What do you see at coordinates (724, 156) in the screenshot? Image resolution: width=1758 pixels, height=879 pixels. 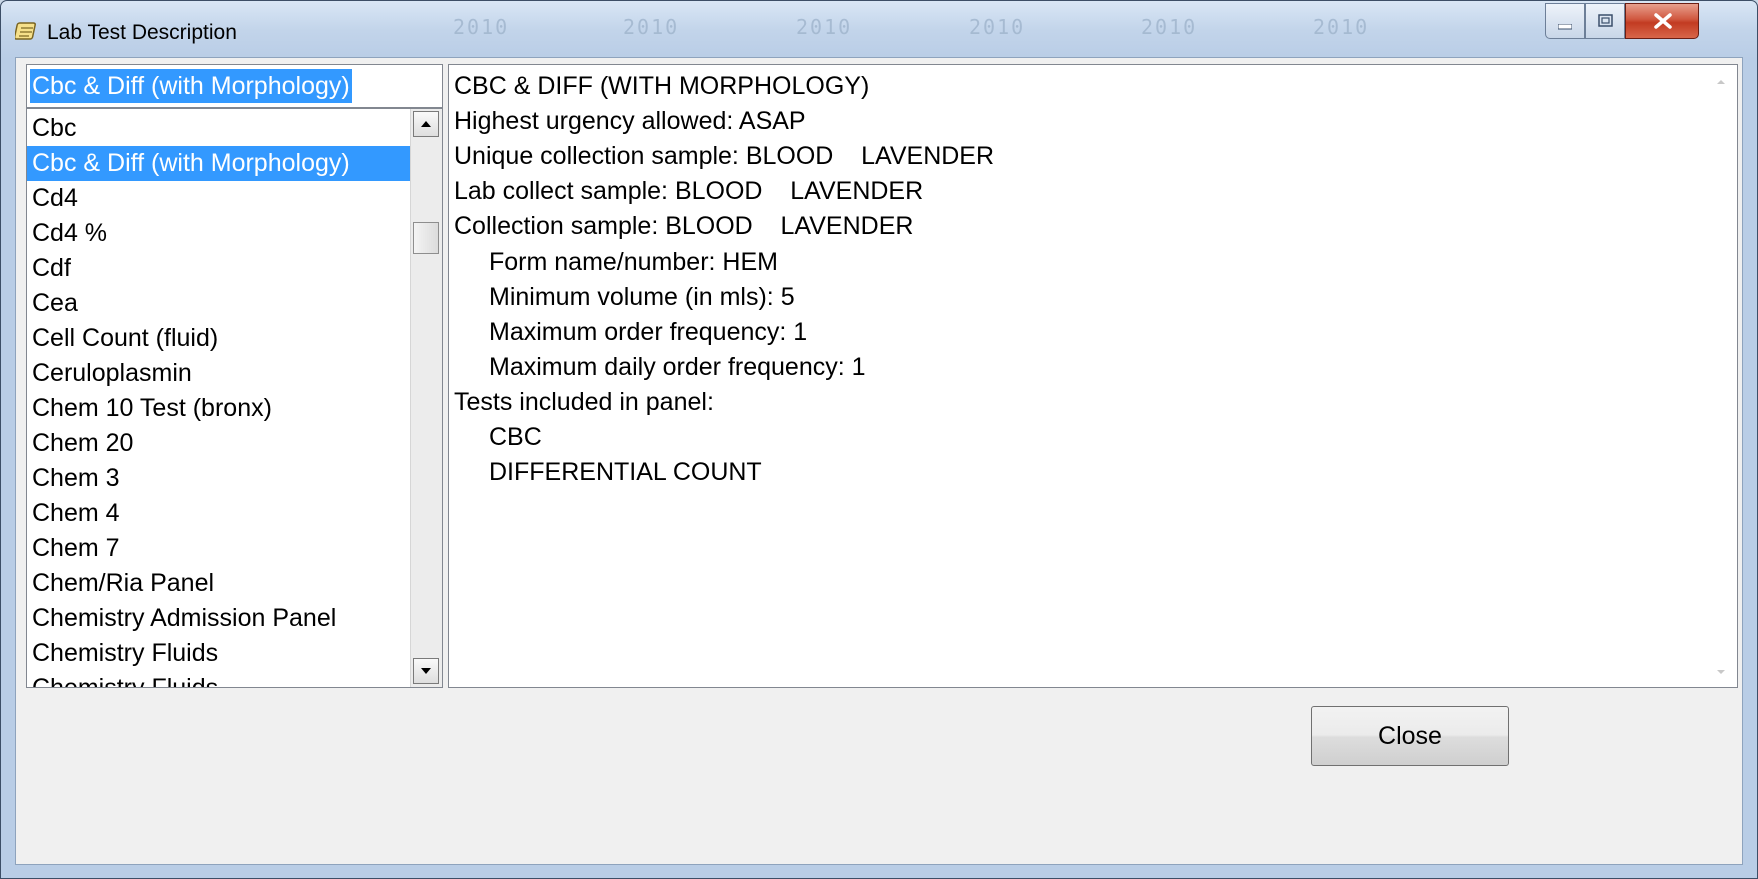 I see `detail-line: Unique collection sample: BLOOD LAVENDER` at bounding box center [724, 156].